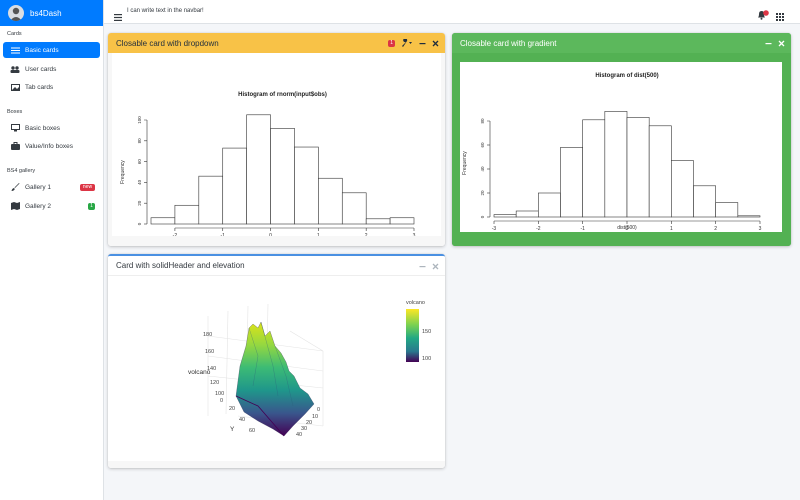 The image size is (800, 500). I want to click on svg-text: 160, so click(209, 352).